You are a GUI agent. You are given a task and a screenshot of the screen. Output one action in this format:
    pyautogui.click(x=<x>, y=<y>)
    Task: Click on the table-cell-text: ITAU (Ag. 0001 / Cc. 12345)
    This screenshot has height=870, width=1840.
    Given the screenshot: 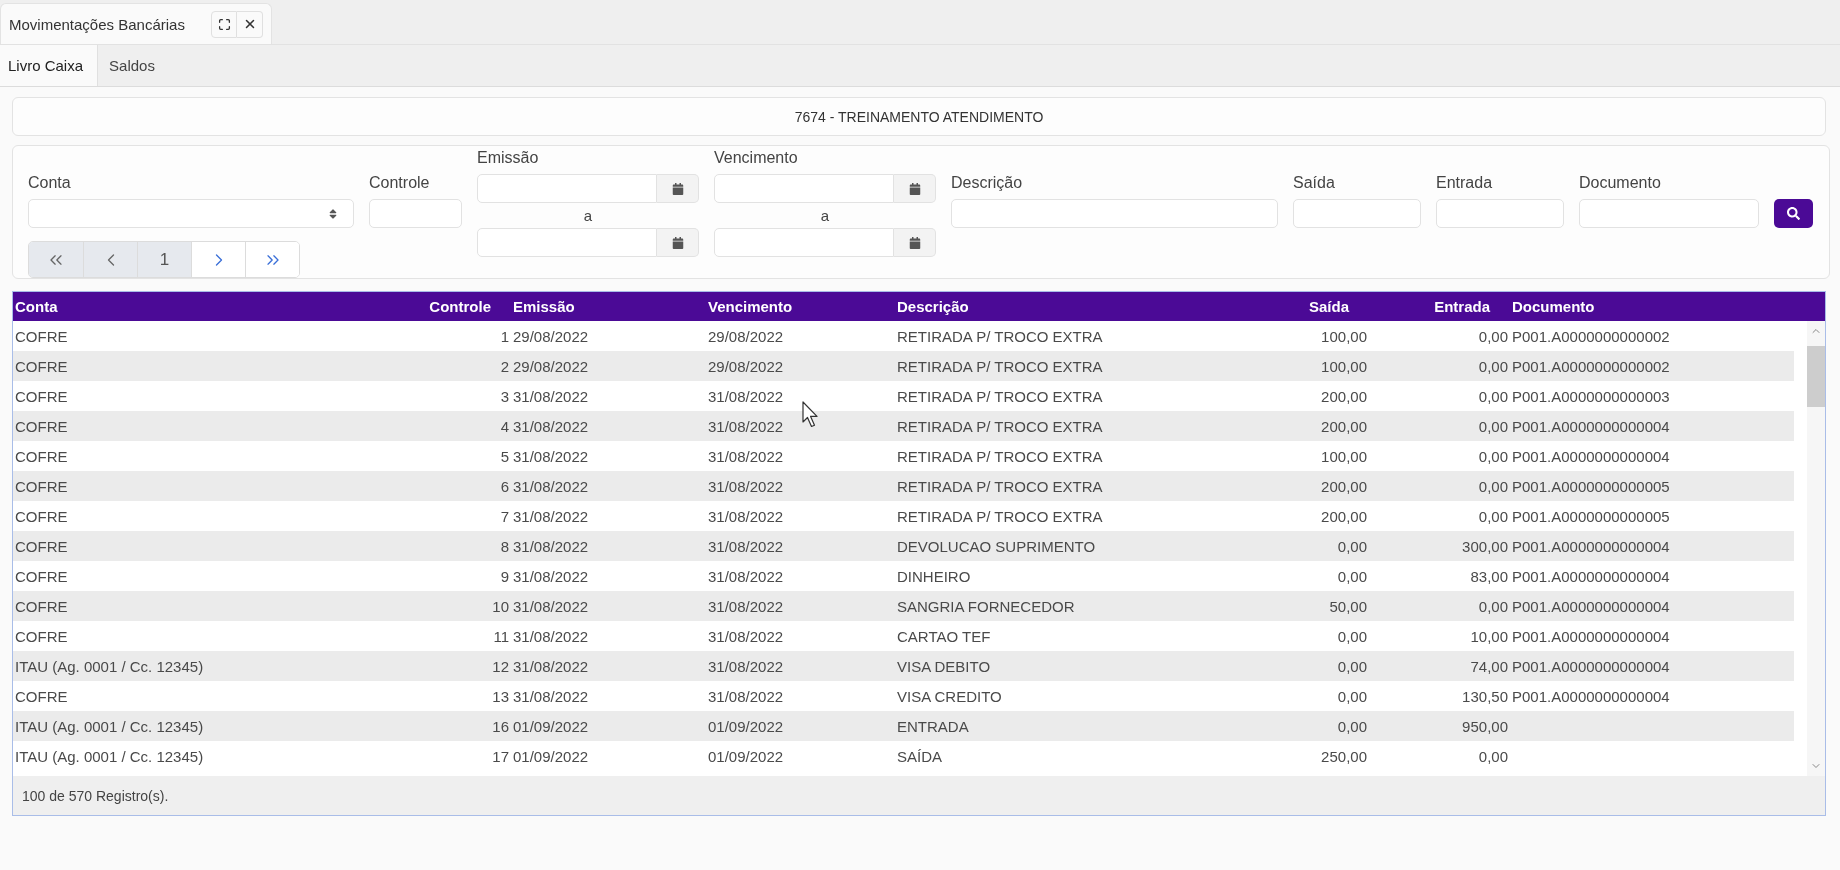 What is the action you would take?
    pyautogui.click(x=109, y=666)
    